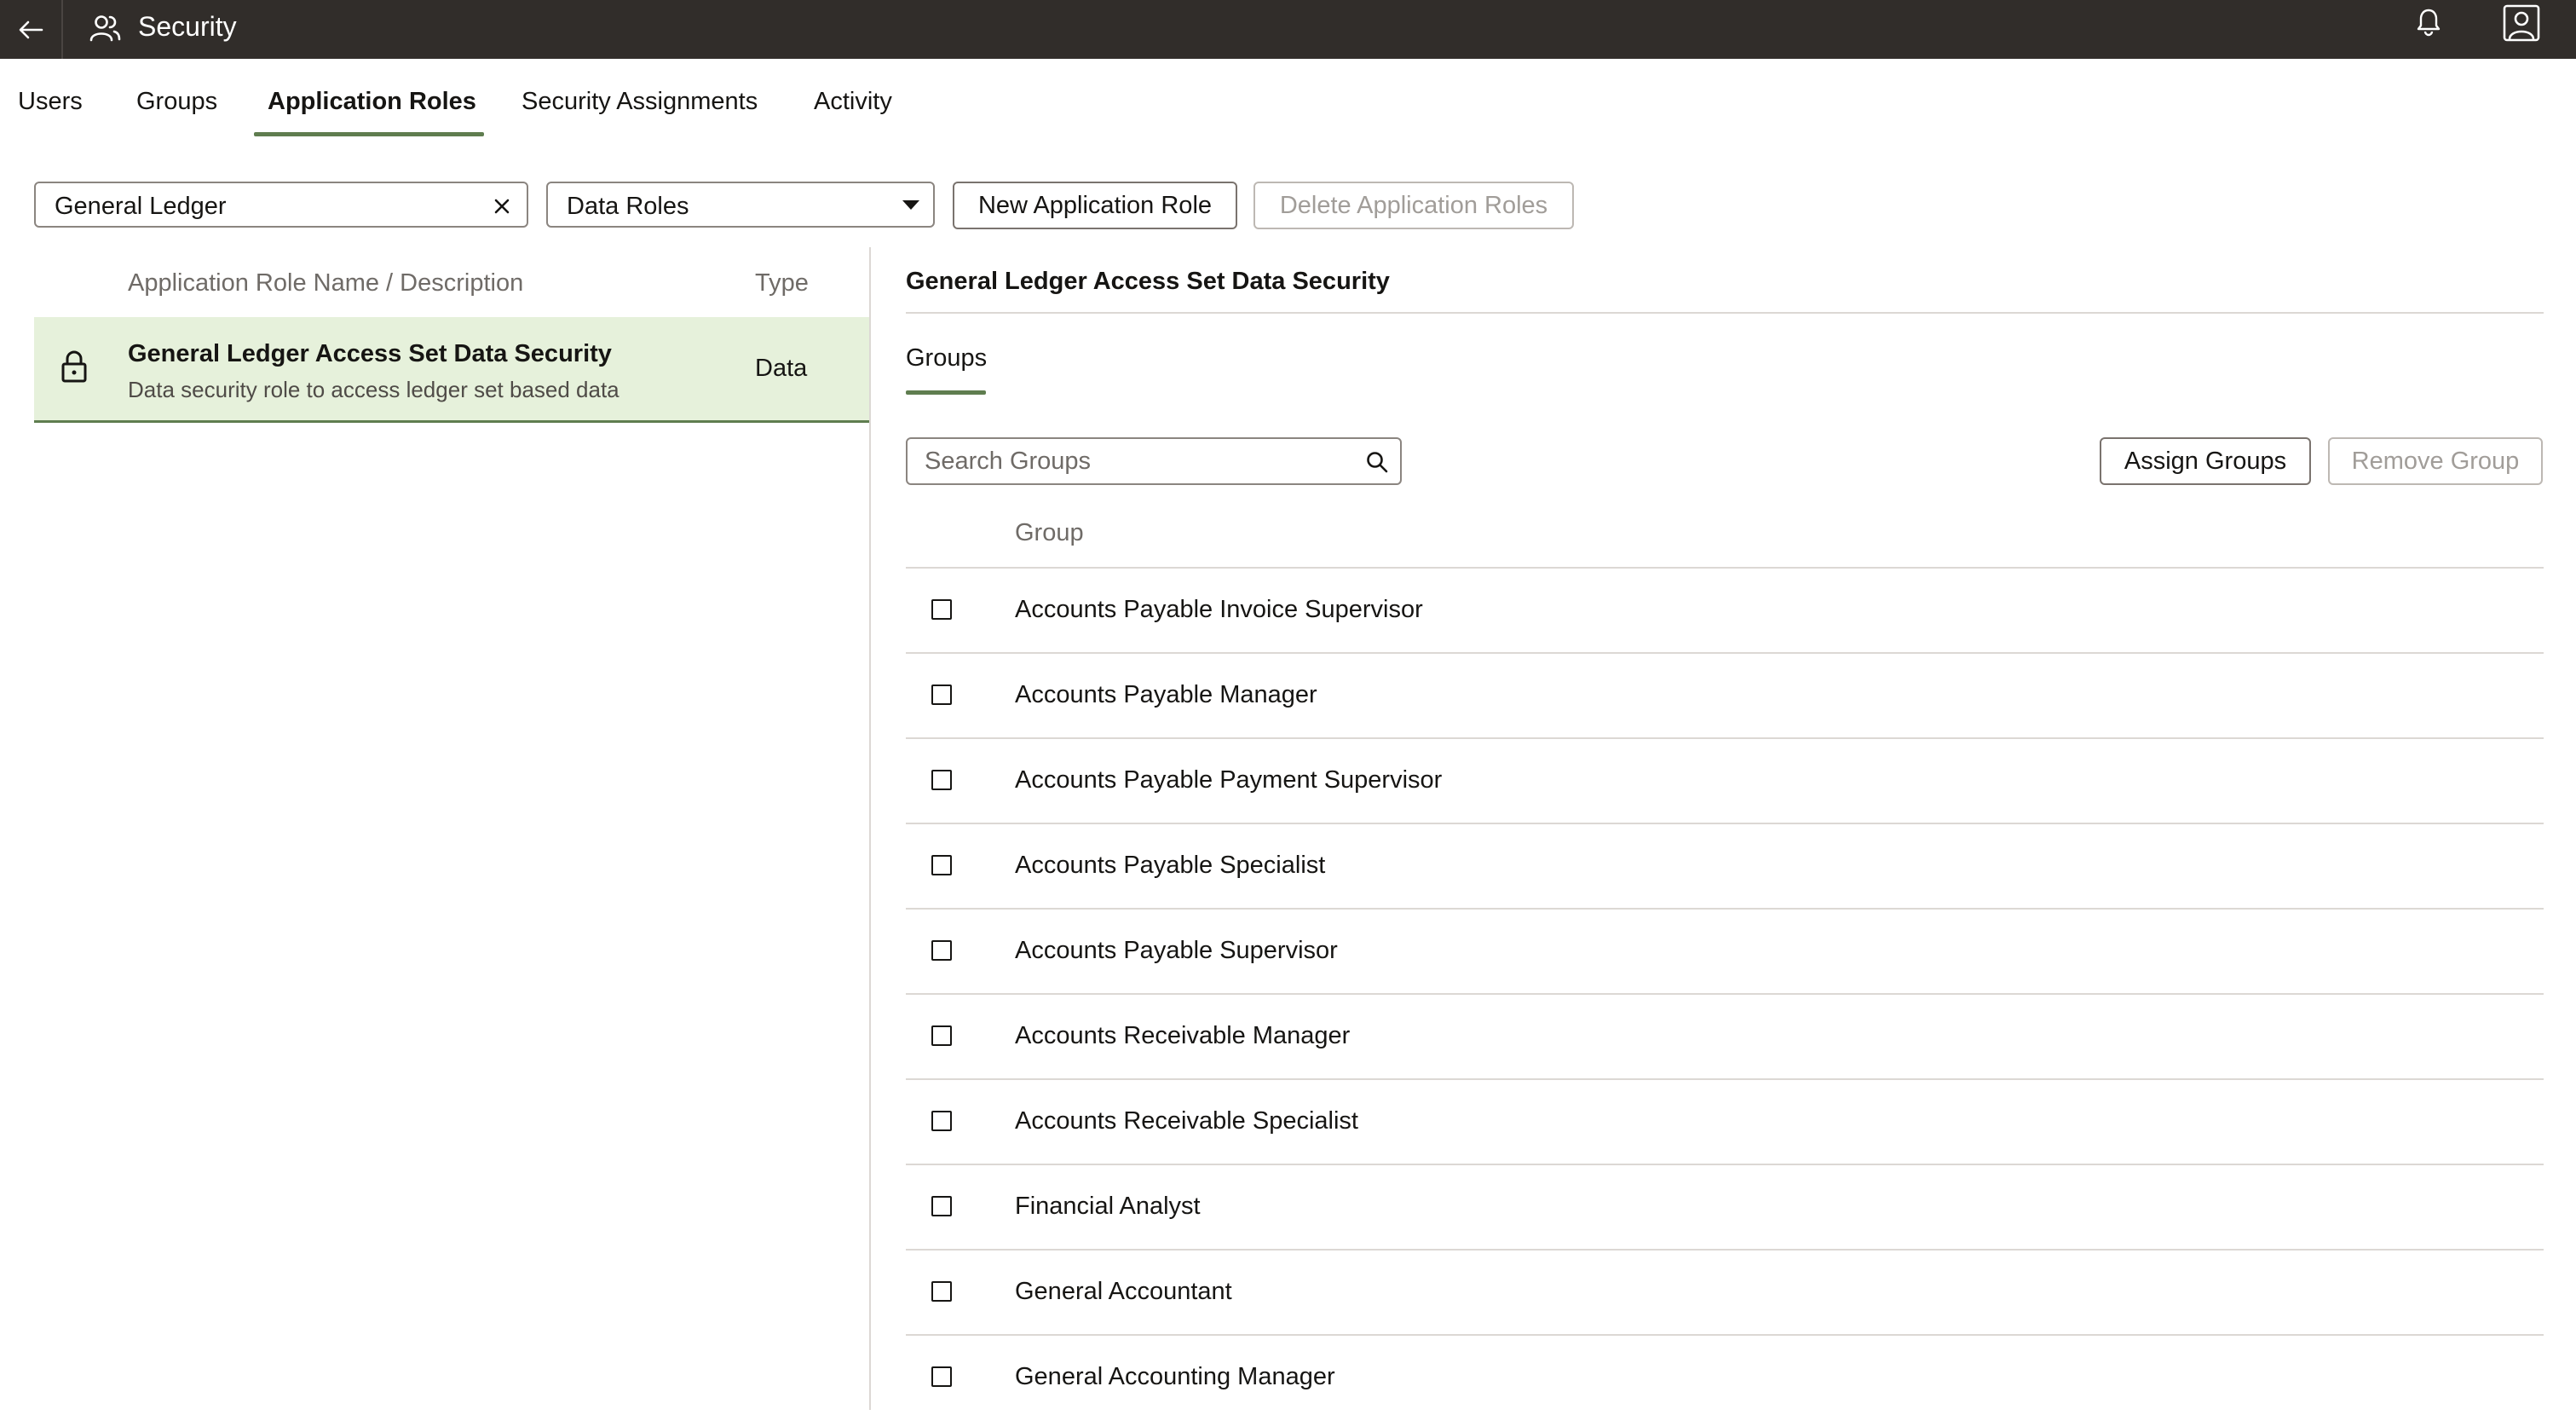  I want to click on group-row: Accounts Payable Specialist, so click(1725, 867).